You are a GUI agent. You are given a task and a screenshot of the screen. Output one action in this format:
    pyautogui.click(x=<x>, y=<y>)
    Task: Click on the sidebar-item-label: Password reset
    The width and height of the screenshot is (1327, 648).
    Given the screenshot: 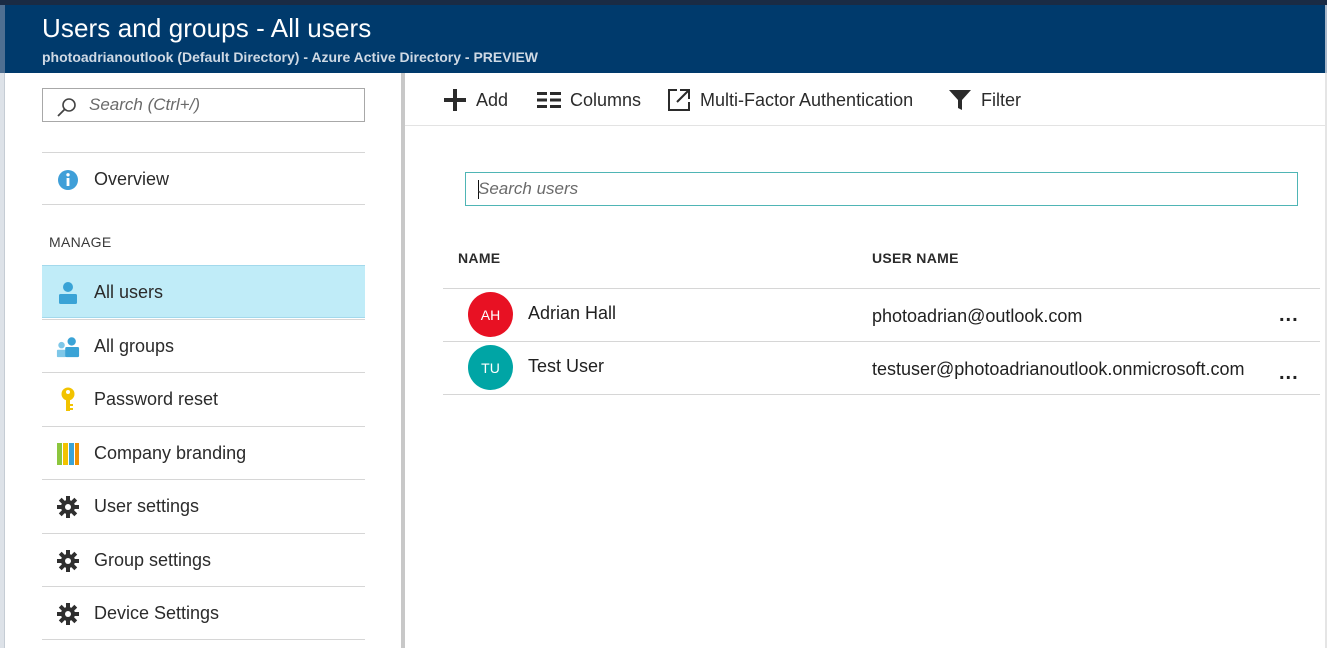 What is the action you would take?
    pyautogui.click(x=156, y=399)
    